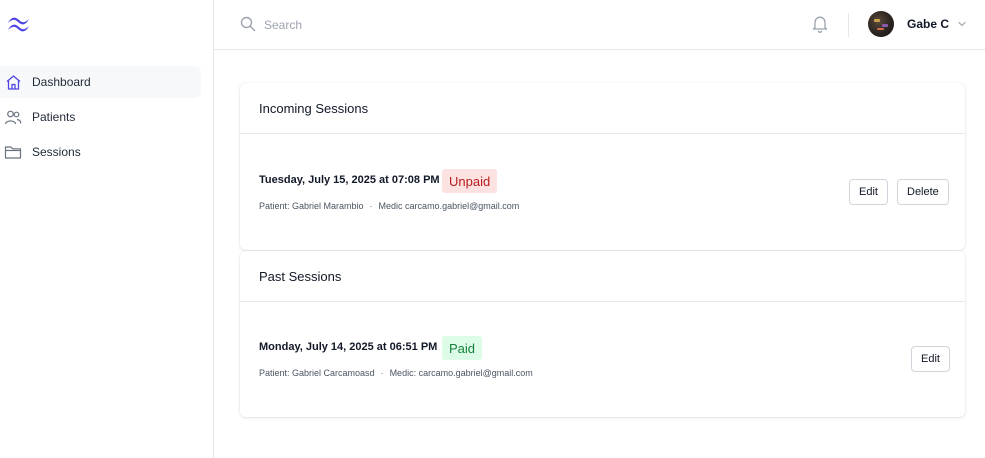 The width and height of the screenshot is (985, 458). What do you see at coordinates (349, 180) in the screenshot?
I see `session-date: Tuesday, July 15, 2025 at 07:08 PM` at bounding box center [349, 180].